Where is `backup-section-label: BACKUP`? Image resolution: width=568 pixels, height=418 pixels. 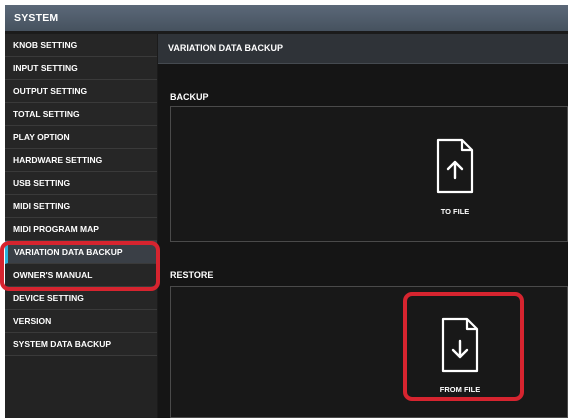
backup-section-label: BACKUP is located at coordinates (189, 97).